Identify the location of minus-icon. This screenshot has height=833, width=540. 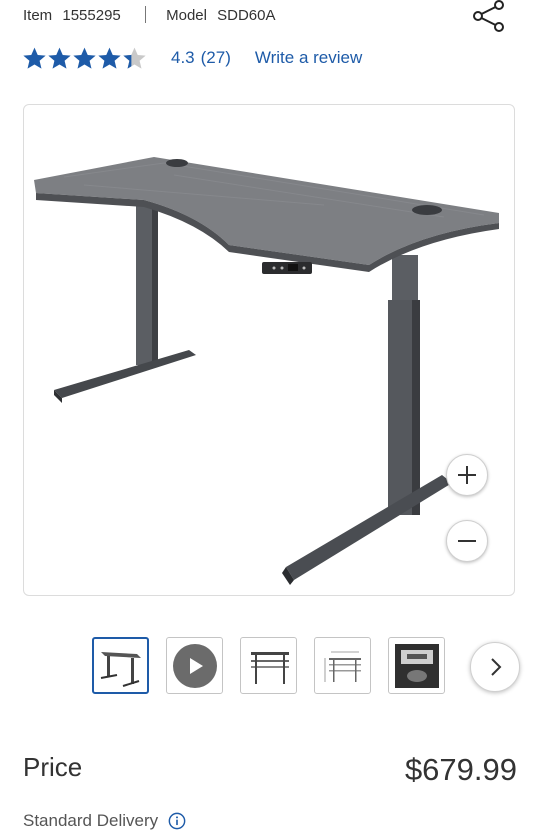
(467, 541).